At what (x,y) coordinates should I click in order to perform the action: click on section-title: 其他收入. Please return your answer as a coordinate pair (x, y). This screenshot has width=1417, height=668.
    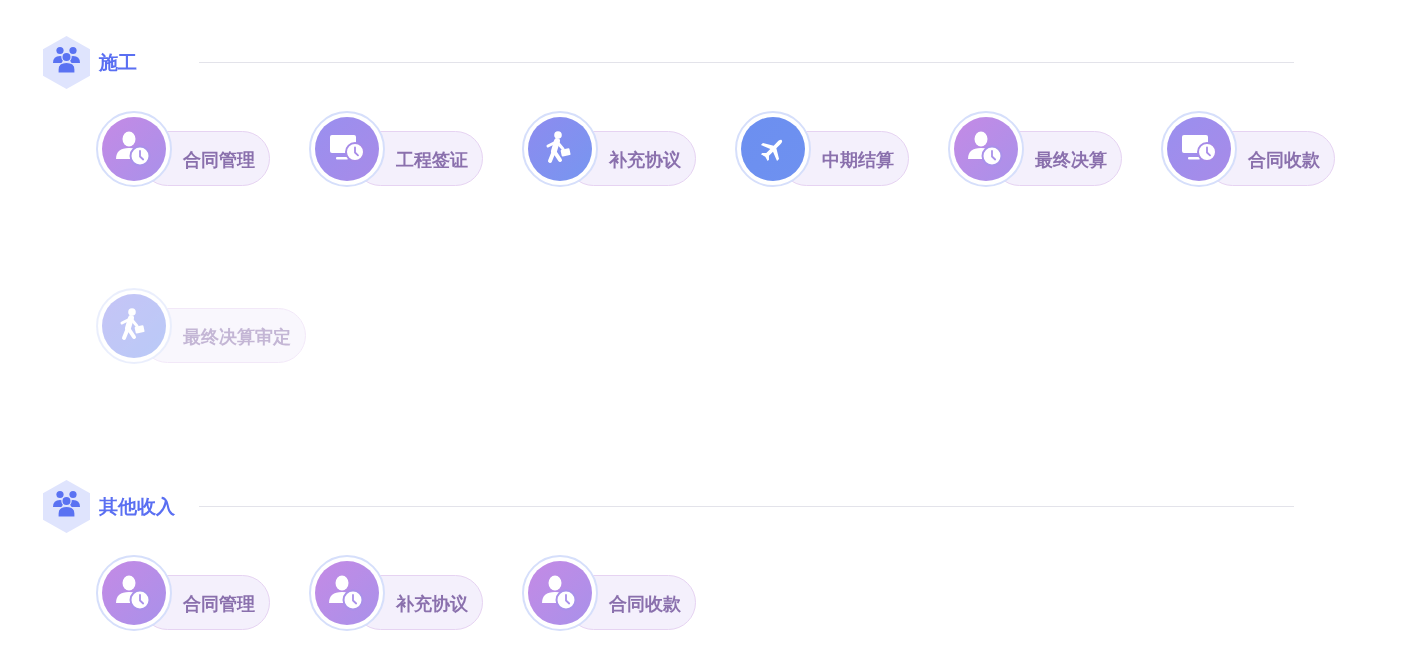
    Looking at the image, I should click on (137, 506).